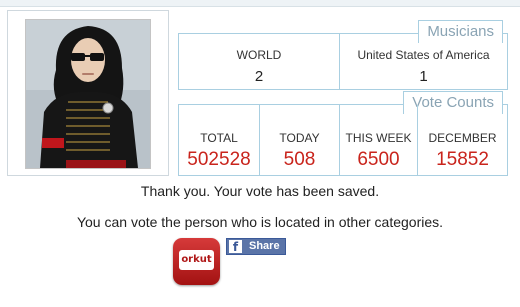 Image resolution: width=520 pixels, height=307 pixels. Describe the element at coordinates (423, 76) in the screenshot. I see `rank-country-value: 1` at that location.